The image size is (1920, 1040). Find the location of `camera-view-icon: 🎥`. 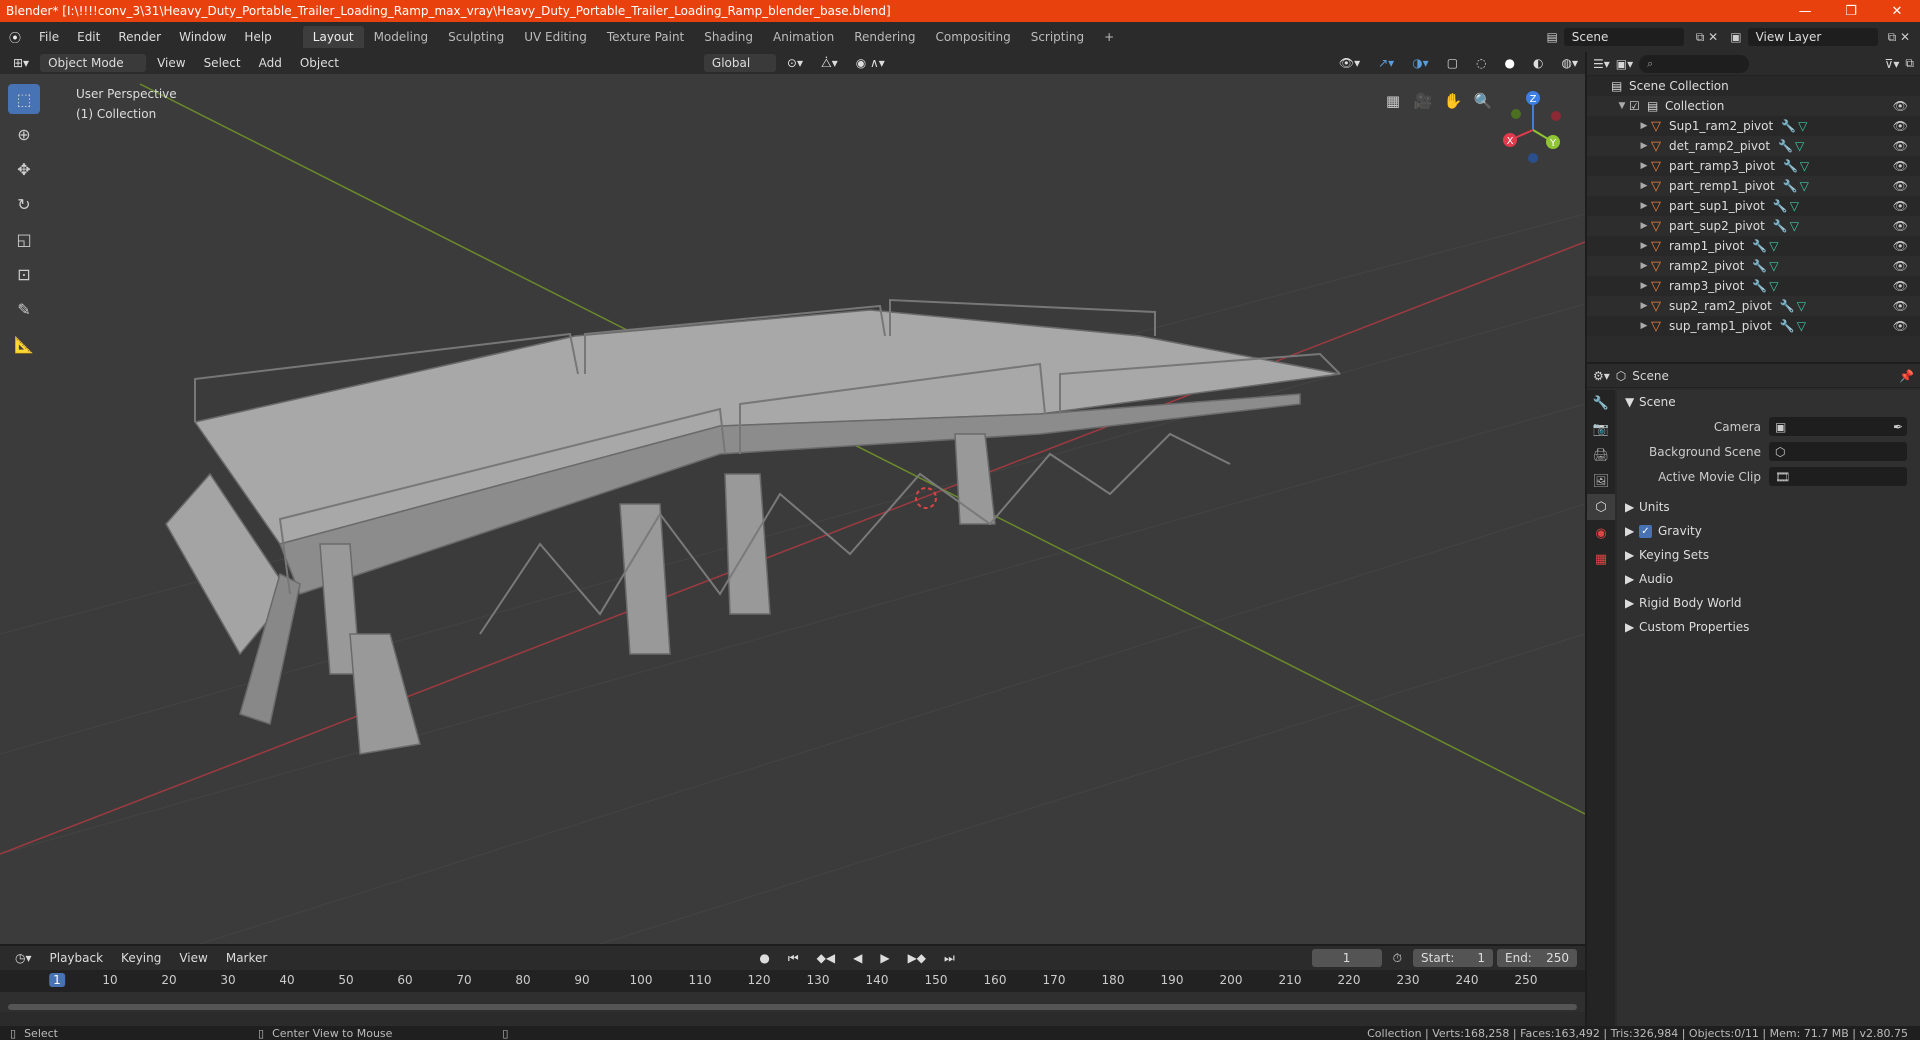

camera-view-icon: 🎥 is located at coordinates (1423, 101).